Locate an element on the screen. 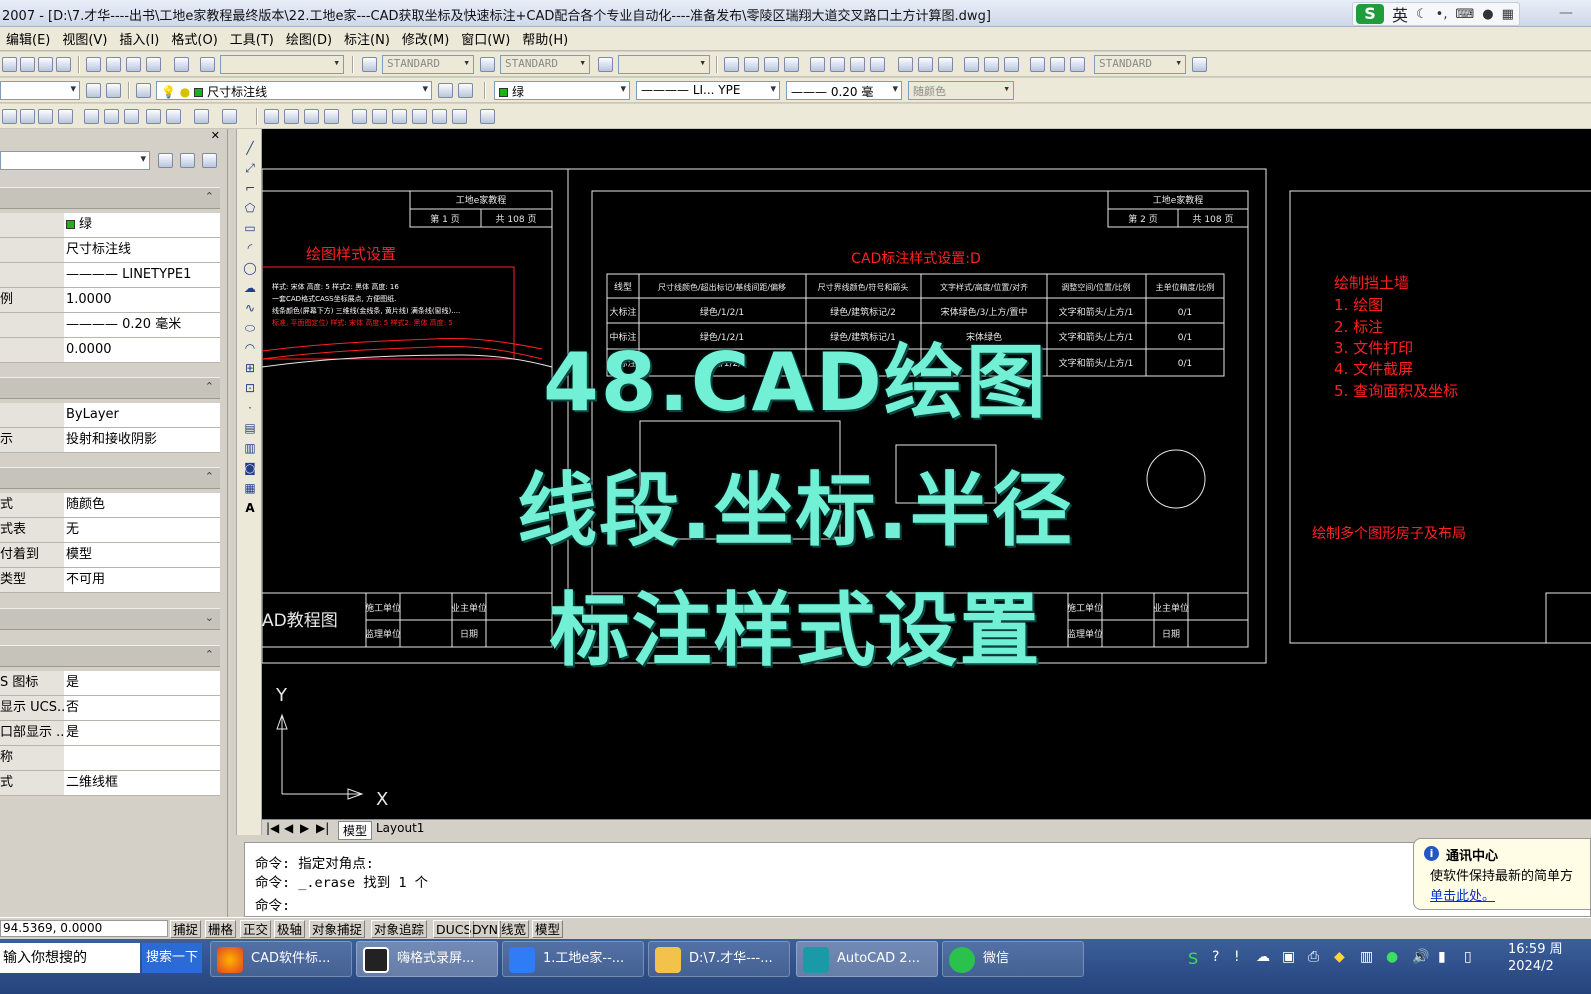 Image resolution: width=1591 pixels, height=994 pixels. user-icon: ● is located at coordinates (1487, 14).